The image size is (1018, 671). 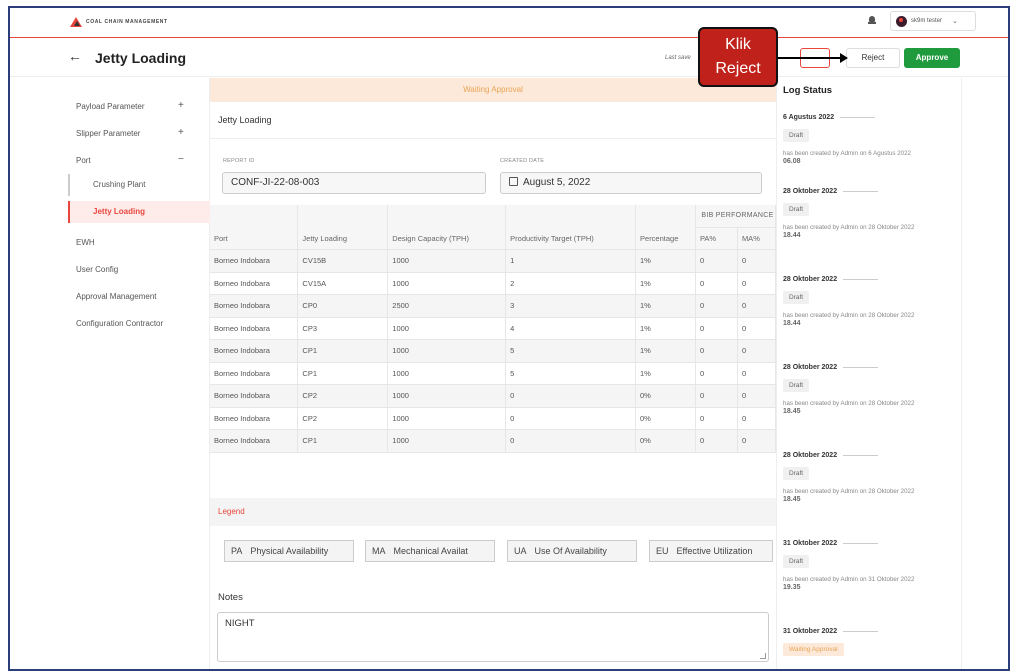 What do you see at coordinates (343, 283) in the screenshot?
I see `table-cell: CV15A` at bounding box center [343, 283].